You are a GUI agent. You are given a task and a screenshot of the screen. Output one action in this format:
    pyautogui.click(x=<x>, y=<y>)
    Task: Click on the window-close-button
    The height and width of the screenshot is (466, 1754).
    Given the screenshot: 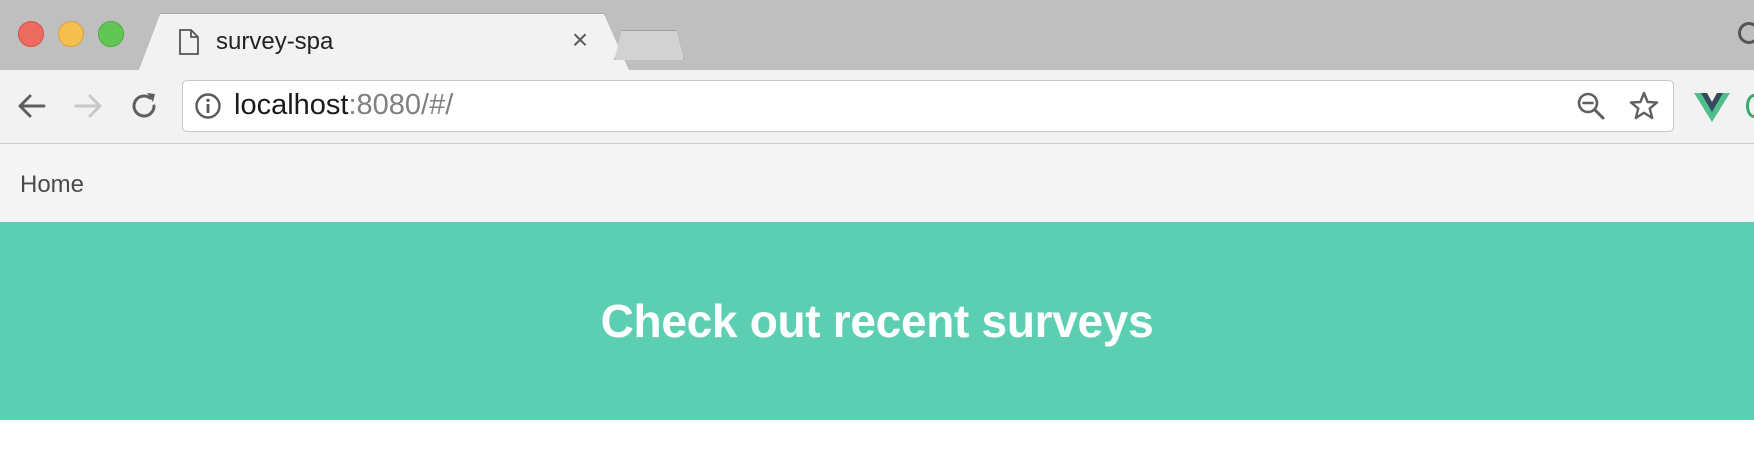 What is the action you would take?
    pyautogui.click(x=31, y=34)
    